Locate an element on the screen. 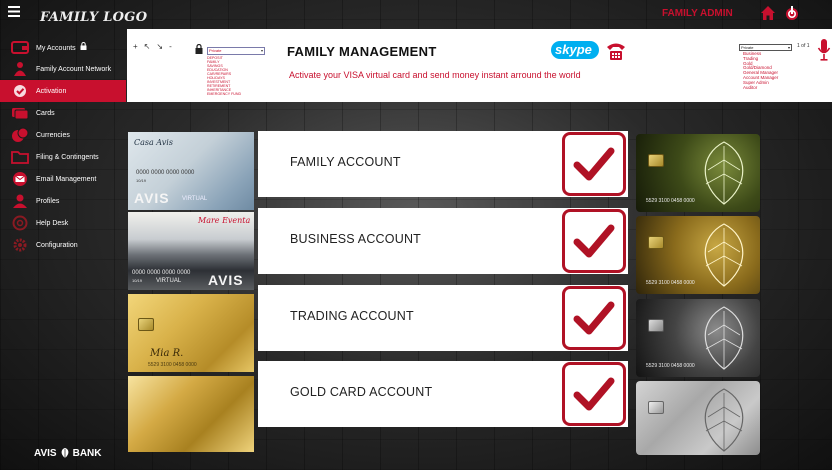 The image size is (832, 470). family-network-icon is located at coordinates (20, 69).